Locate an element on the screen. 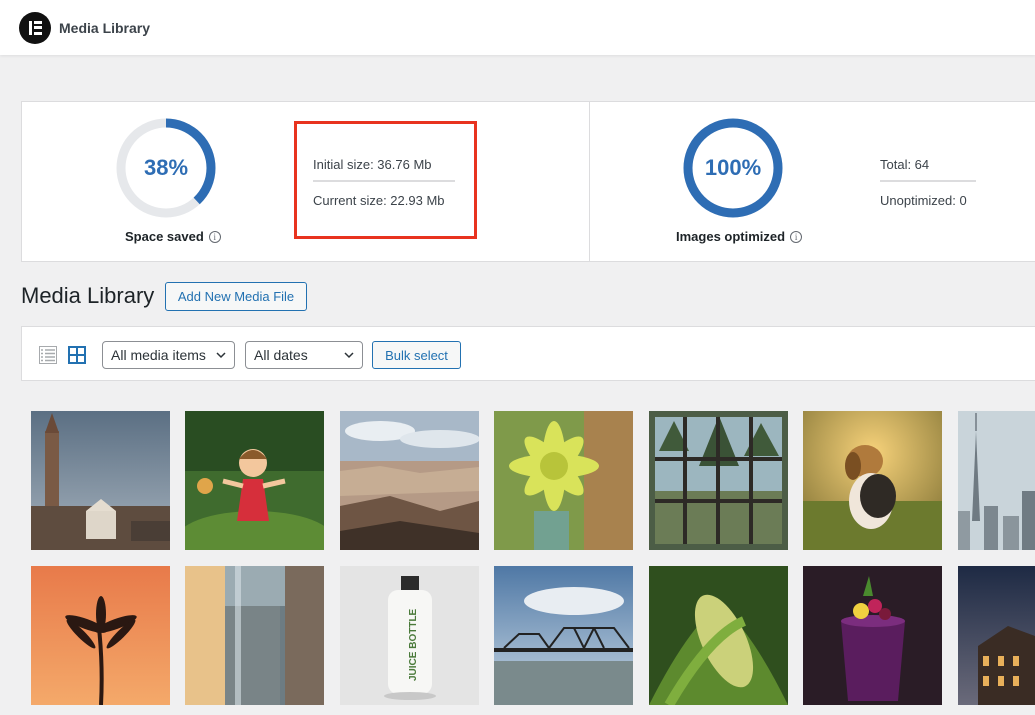 This screenshot has height=715, width=1035. total-text: Total: 64 is located at coordinates (905, 164).